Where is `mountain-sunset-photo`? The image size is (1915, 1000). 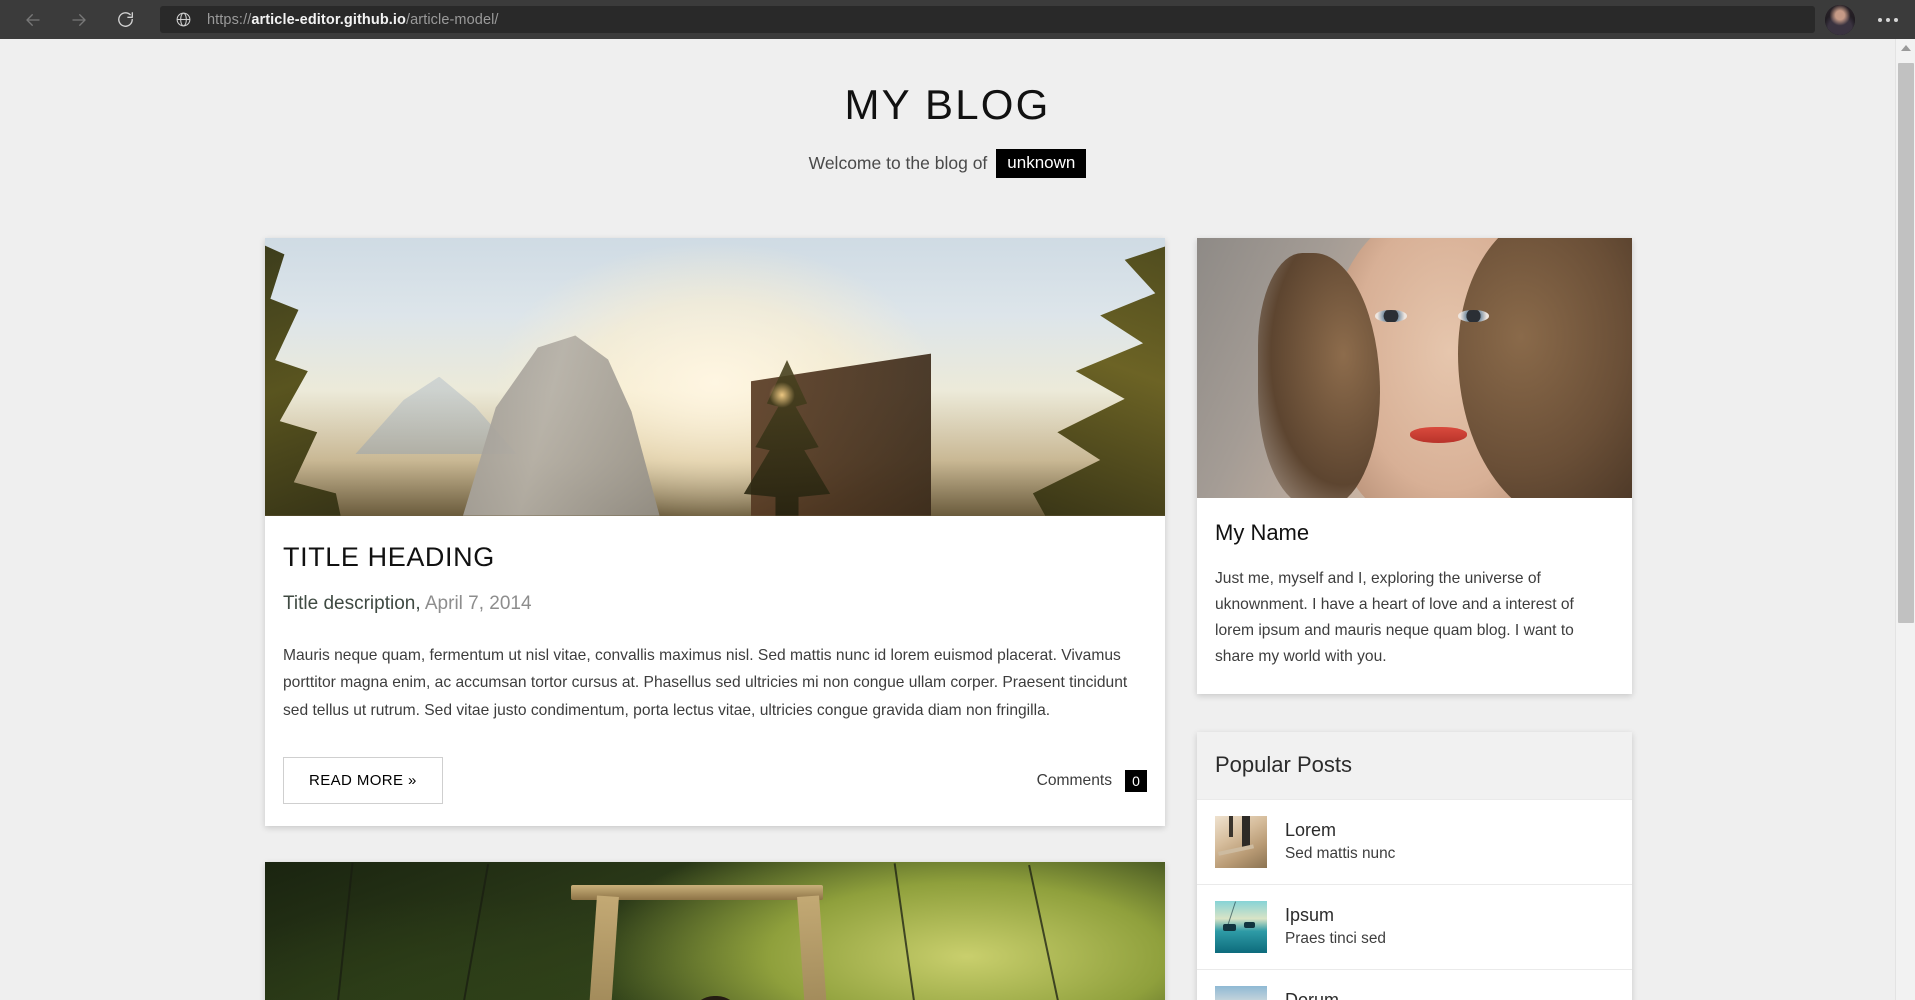
mountain-sunset-photo is located at coordinates (715, 376).